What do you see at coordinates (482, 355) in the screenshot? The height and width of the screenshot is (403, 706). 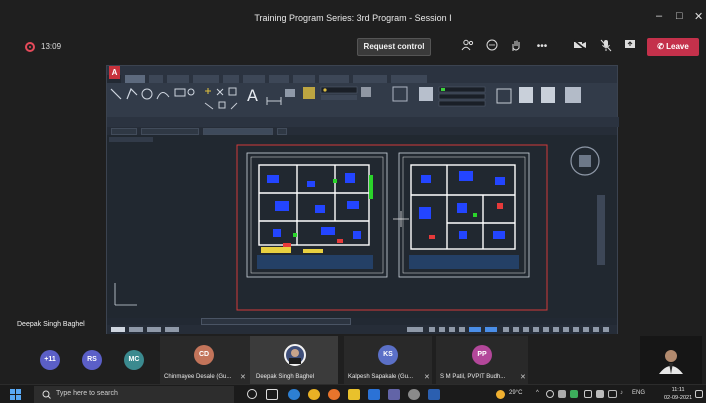 I see `avatar: PP` at bounding box center [482, 355].